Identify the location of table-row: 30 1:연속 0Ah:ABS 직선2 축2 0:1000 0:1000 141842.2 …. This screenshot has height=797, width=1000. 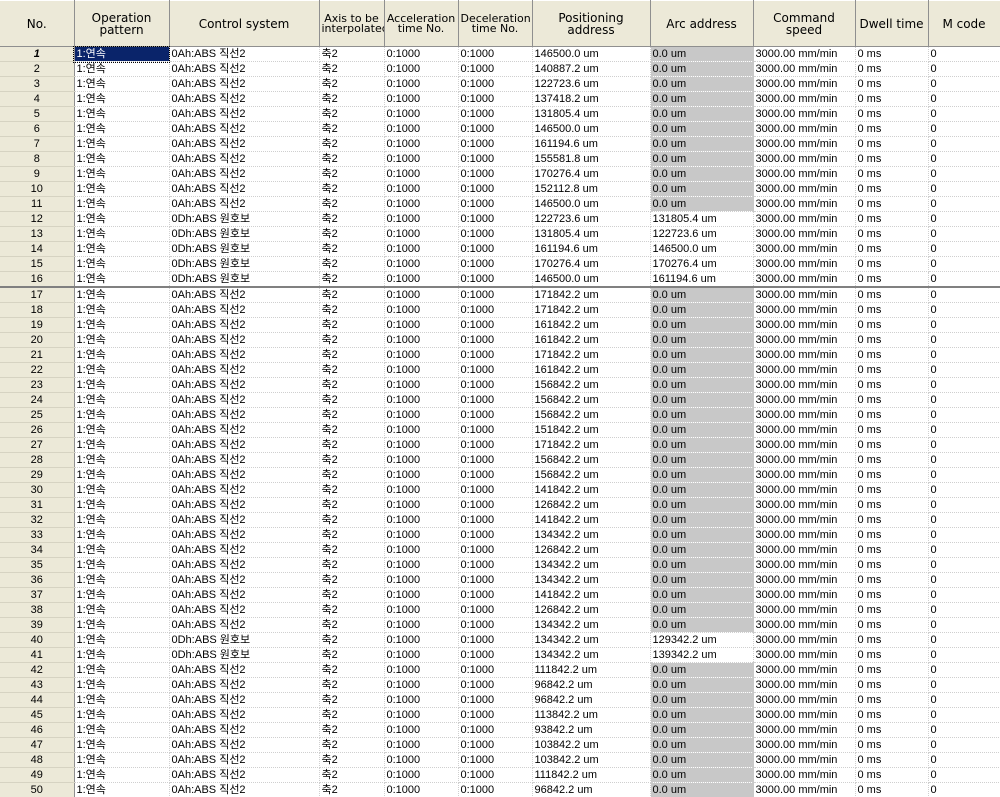
(500, 490).